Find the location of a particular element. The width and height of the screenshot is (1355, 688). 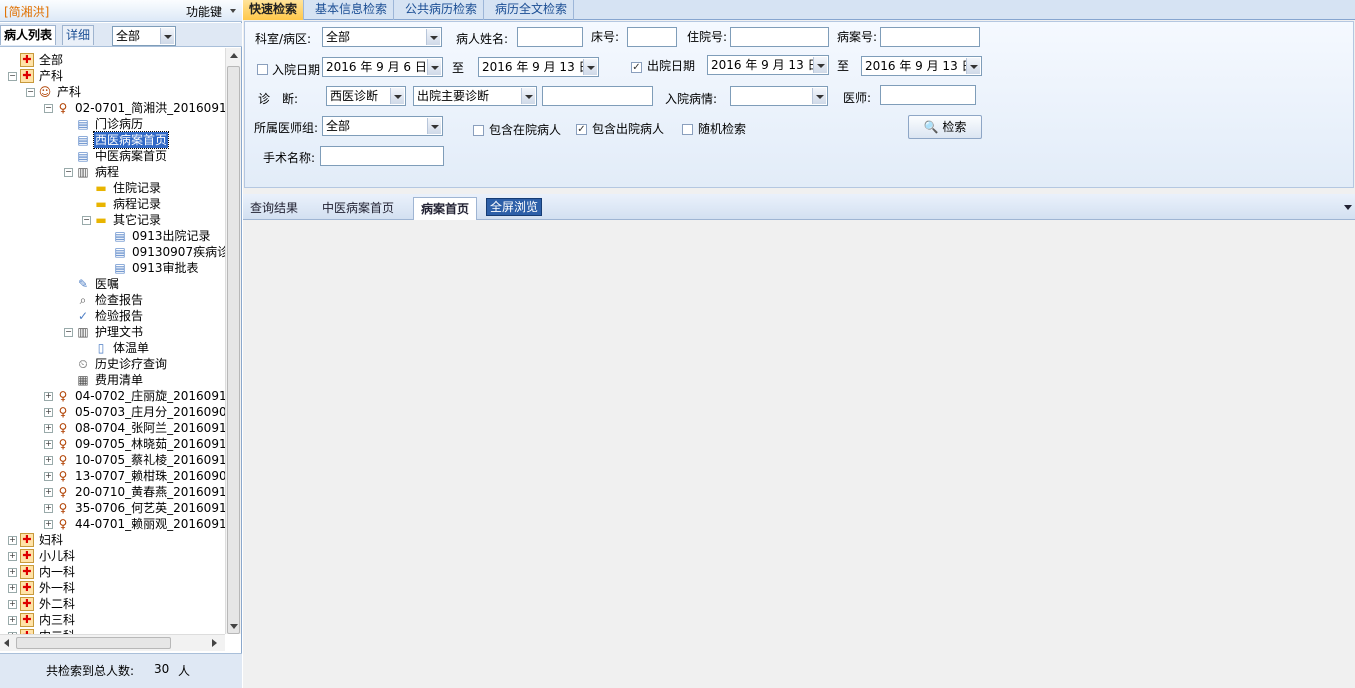

diagnosis-kind-select: 出院主要诊断 is located at coordinates (475, 96).